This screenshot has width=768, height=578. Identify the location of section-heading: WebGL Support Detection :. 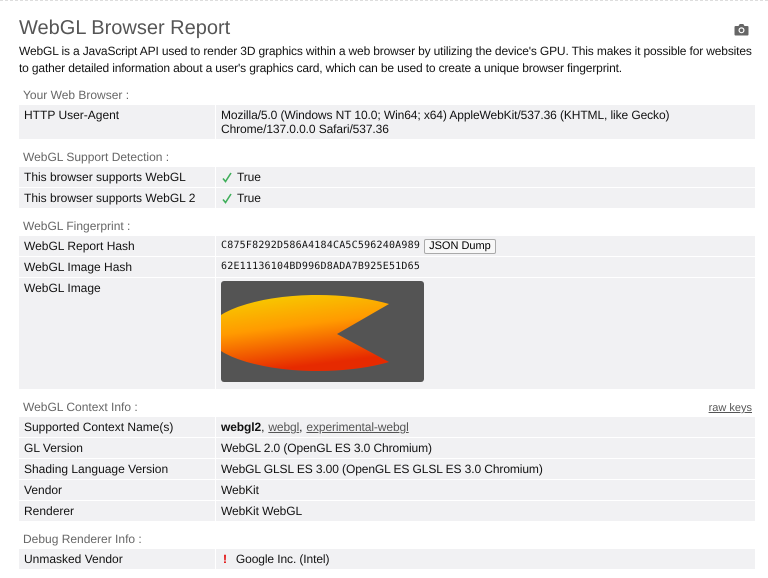
(96, 157).